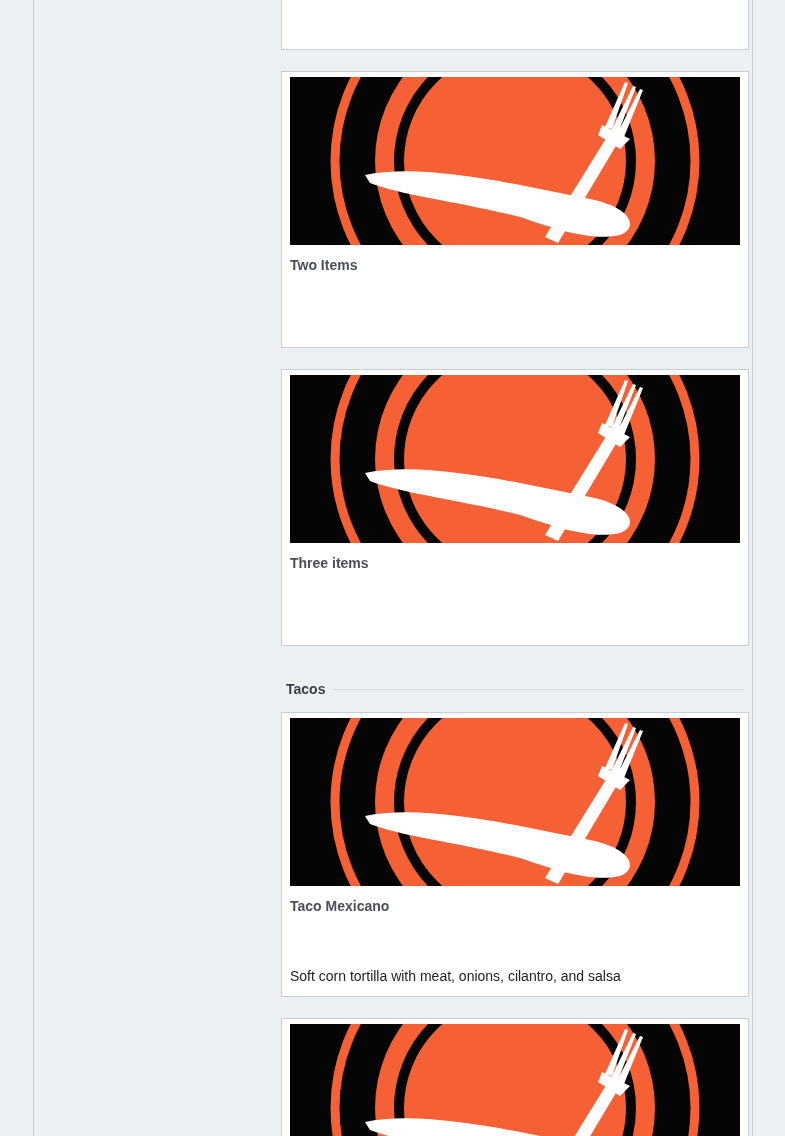 The image size is (785, 1136). I want to click on section-heading: Tacos, so click(306, 689).